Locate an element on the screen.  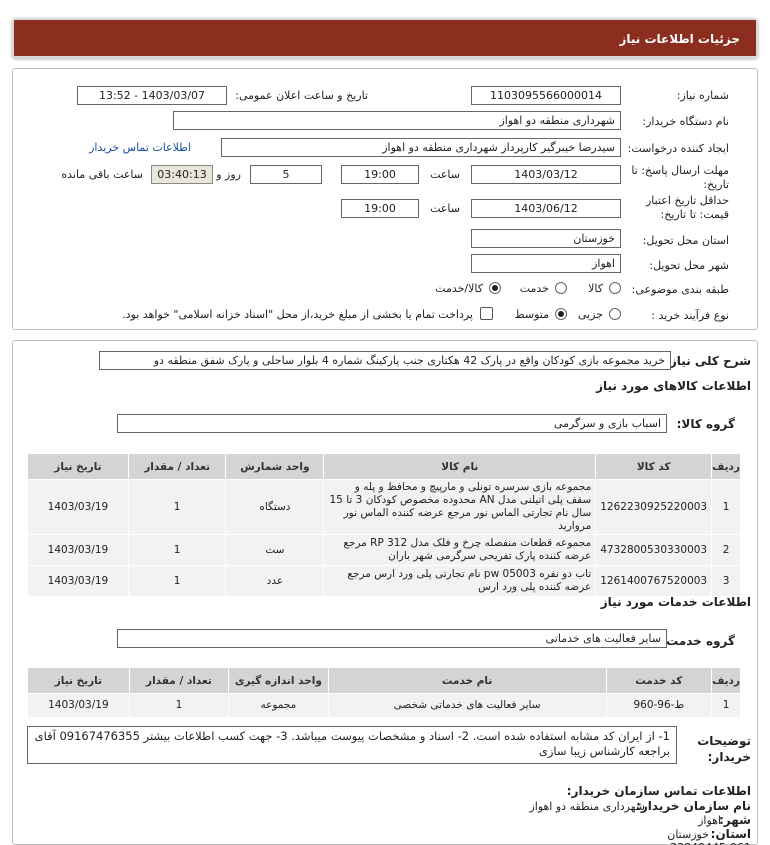
days-remaining-field: 5 is located at coordinates (286, 174).